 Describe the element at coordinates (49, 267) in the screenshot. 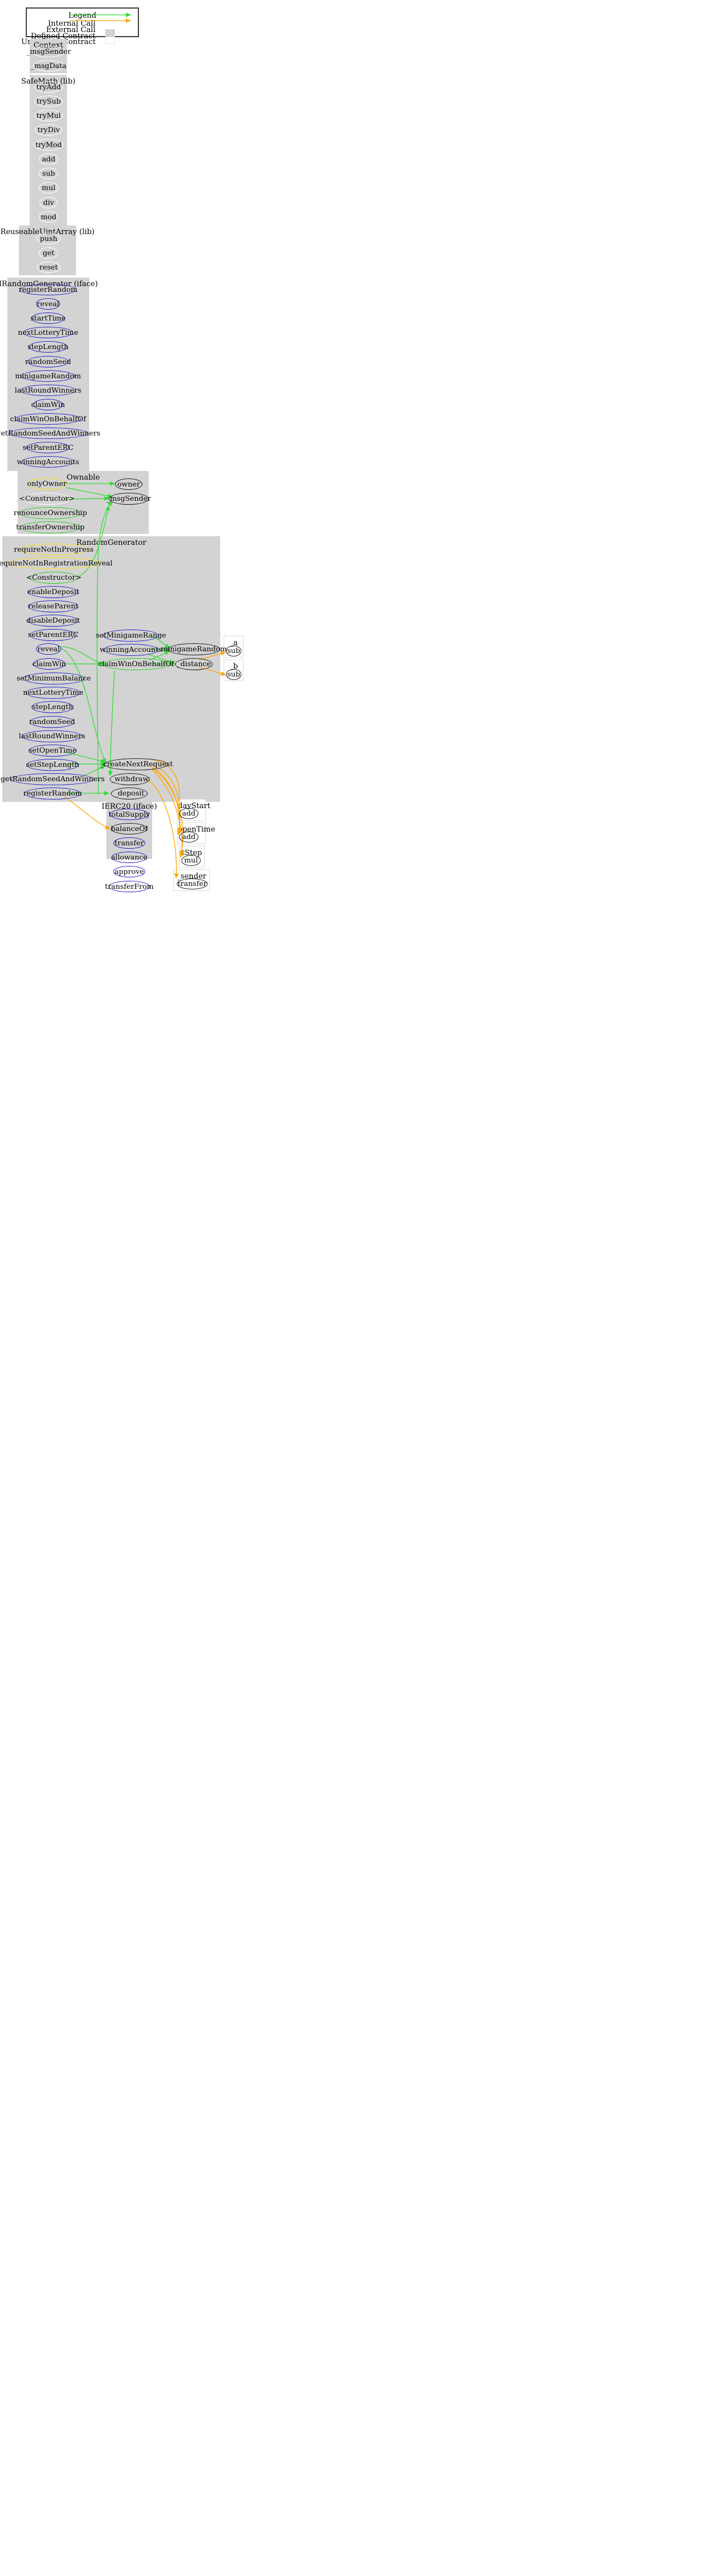

I see `node-reuseable-reset: reset` at that location.